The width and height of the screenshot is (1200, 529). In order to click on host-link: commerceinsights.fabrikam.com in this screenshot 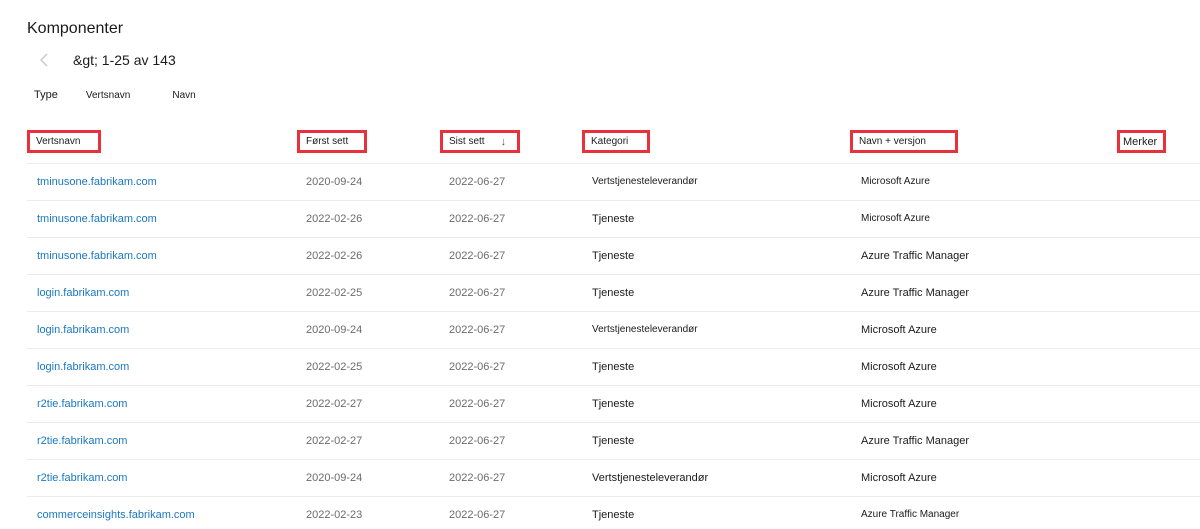, I will do `click(116, 513)`.